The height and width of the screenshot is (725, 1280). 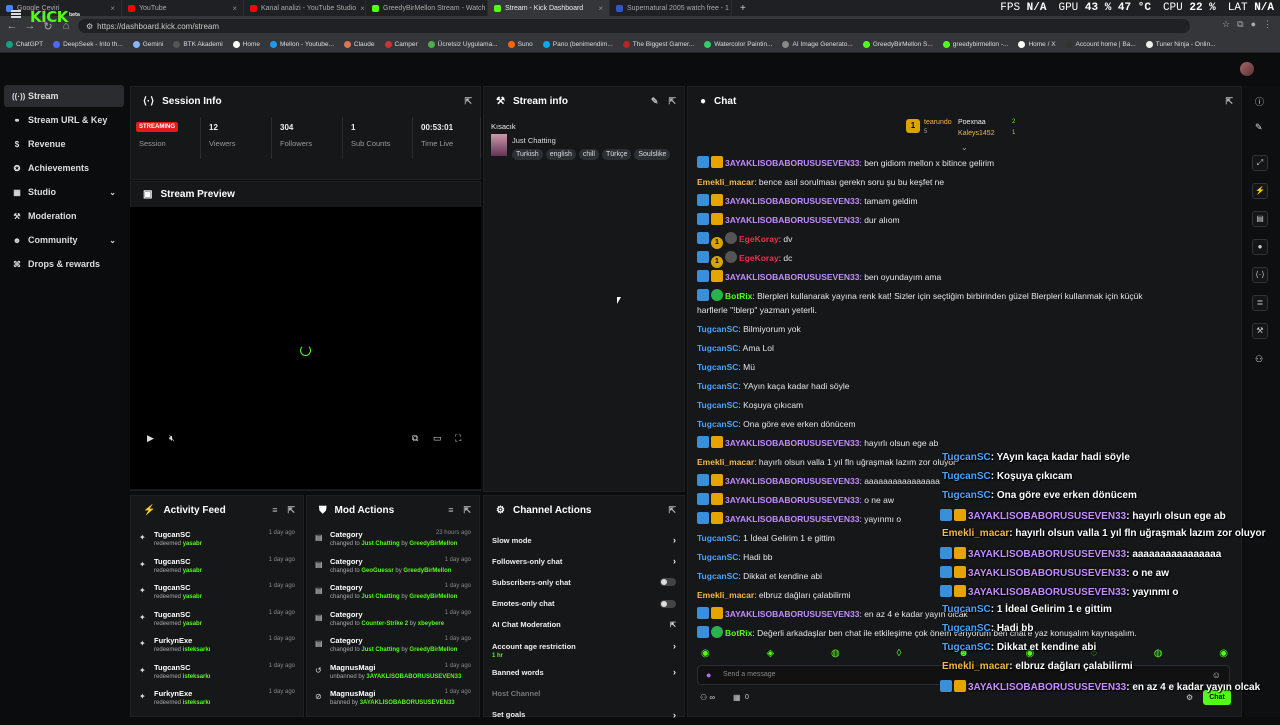 What do you see at coordinates (584, 582) in the screenshot?
I see `channel-action-subscribers-only-chat: Subscribers-only chat` at bounding box center [584, 582].